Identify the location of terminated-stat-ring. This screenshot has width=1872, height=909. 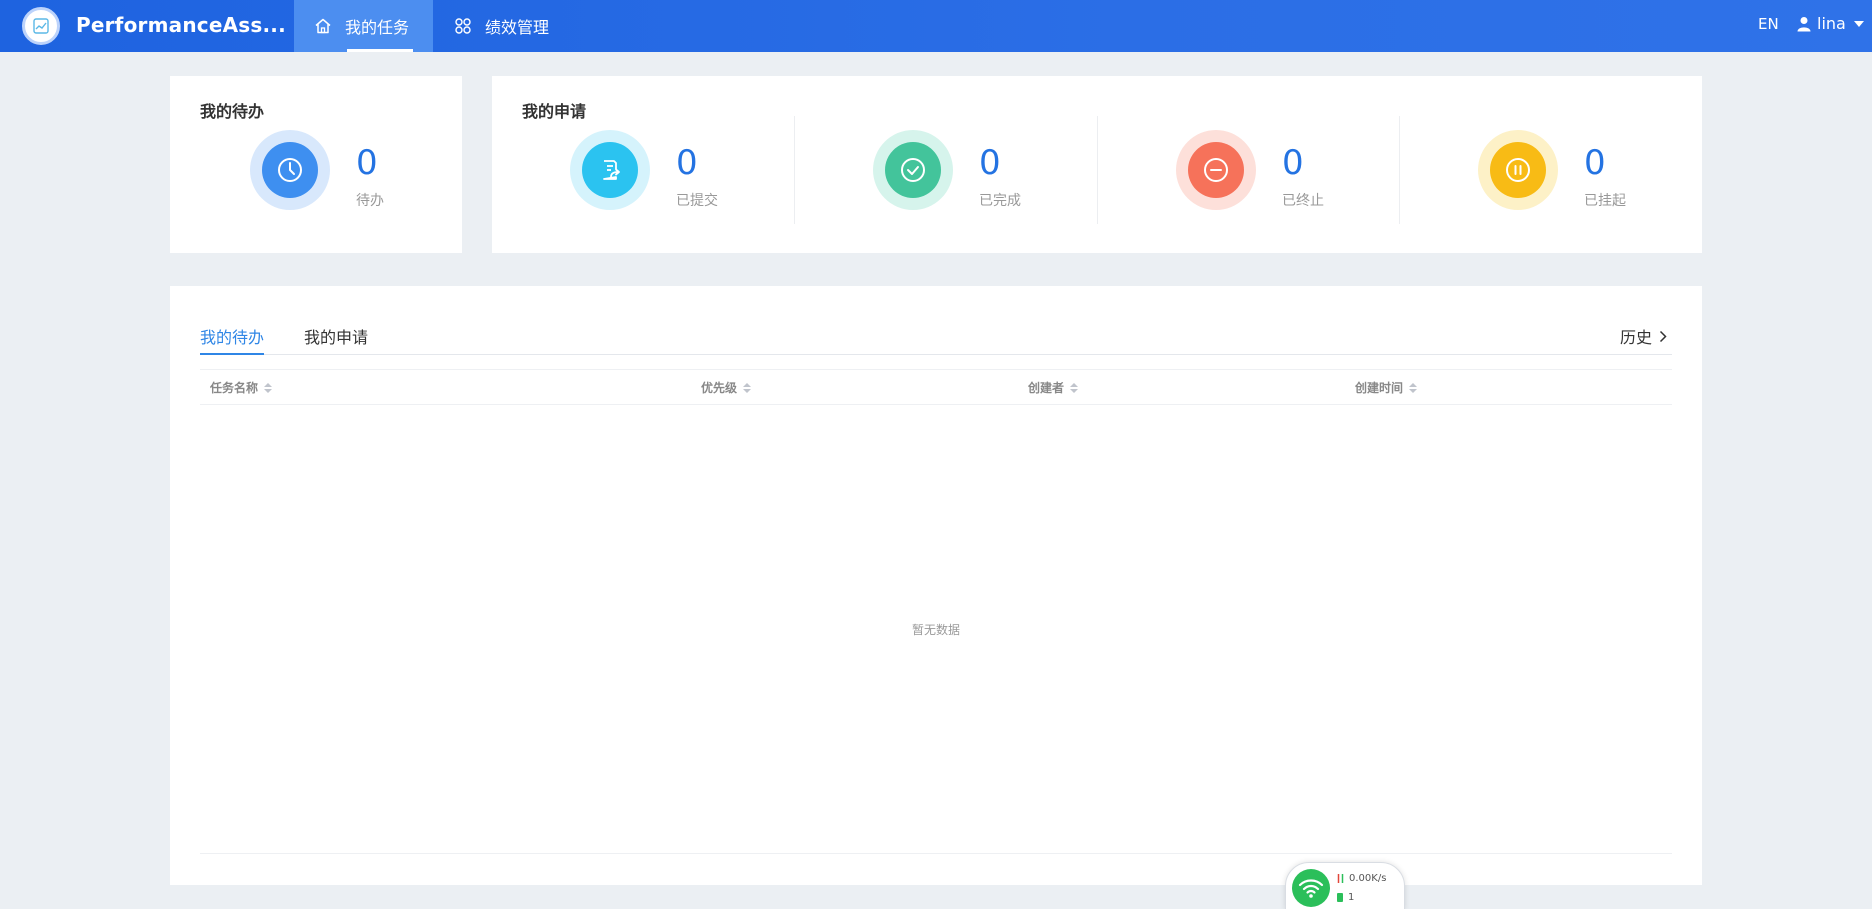
(1216, 170).